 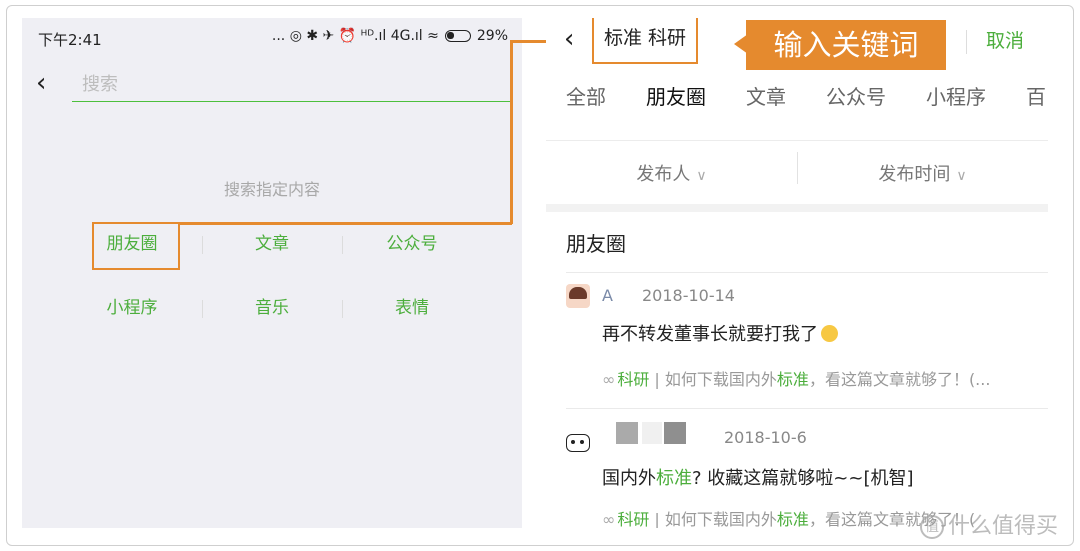 I want to click on tab-more: 百, so click(x=1027, y=105).